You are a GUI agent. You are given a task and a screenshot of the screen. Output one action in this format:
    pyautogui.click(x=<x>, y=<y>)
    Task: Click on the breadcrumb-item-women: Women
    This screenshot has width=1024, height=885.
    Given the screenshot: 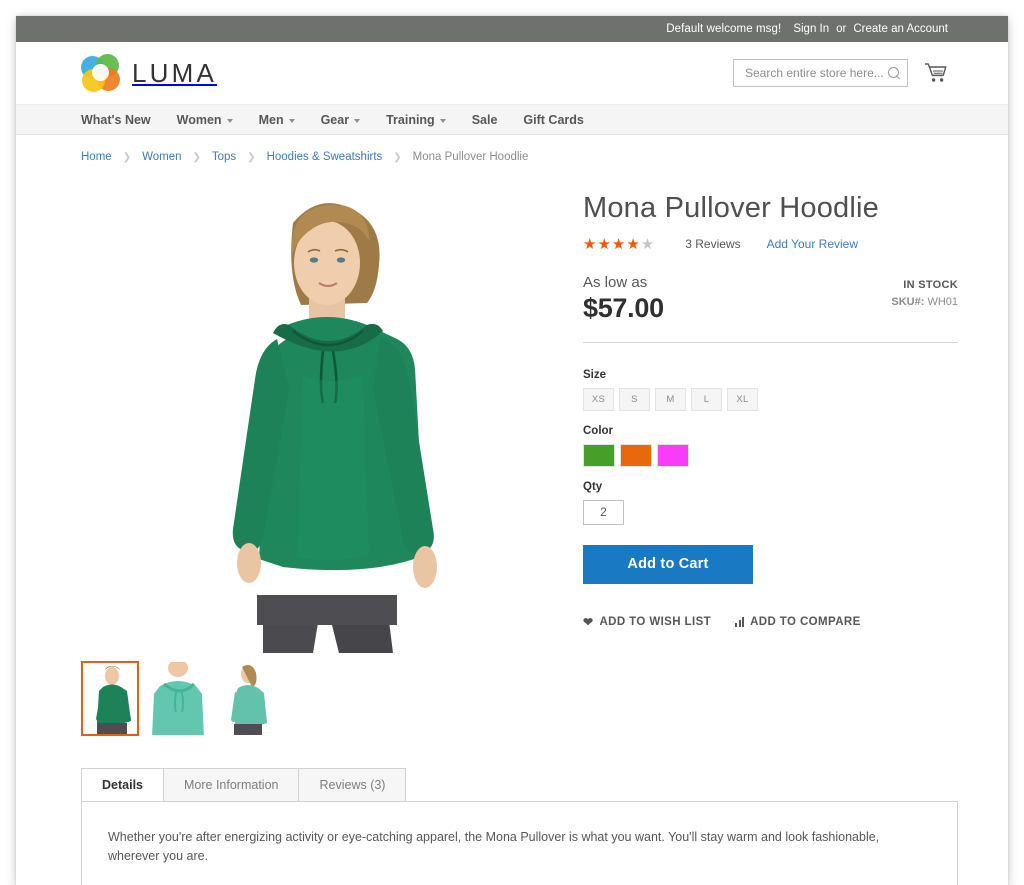 What is the action you would take?
    pyautogui.click(x=161, y=157)
    